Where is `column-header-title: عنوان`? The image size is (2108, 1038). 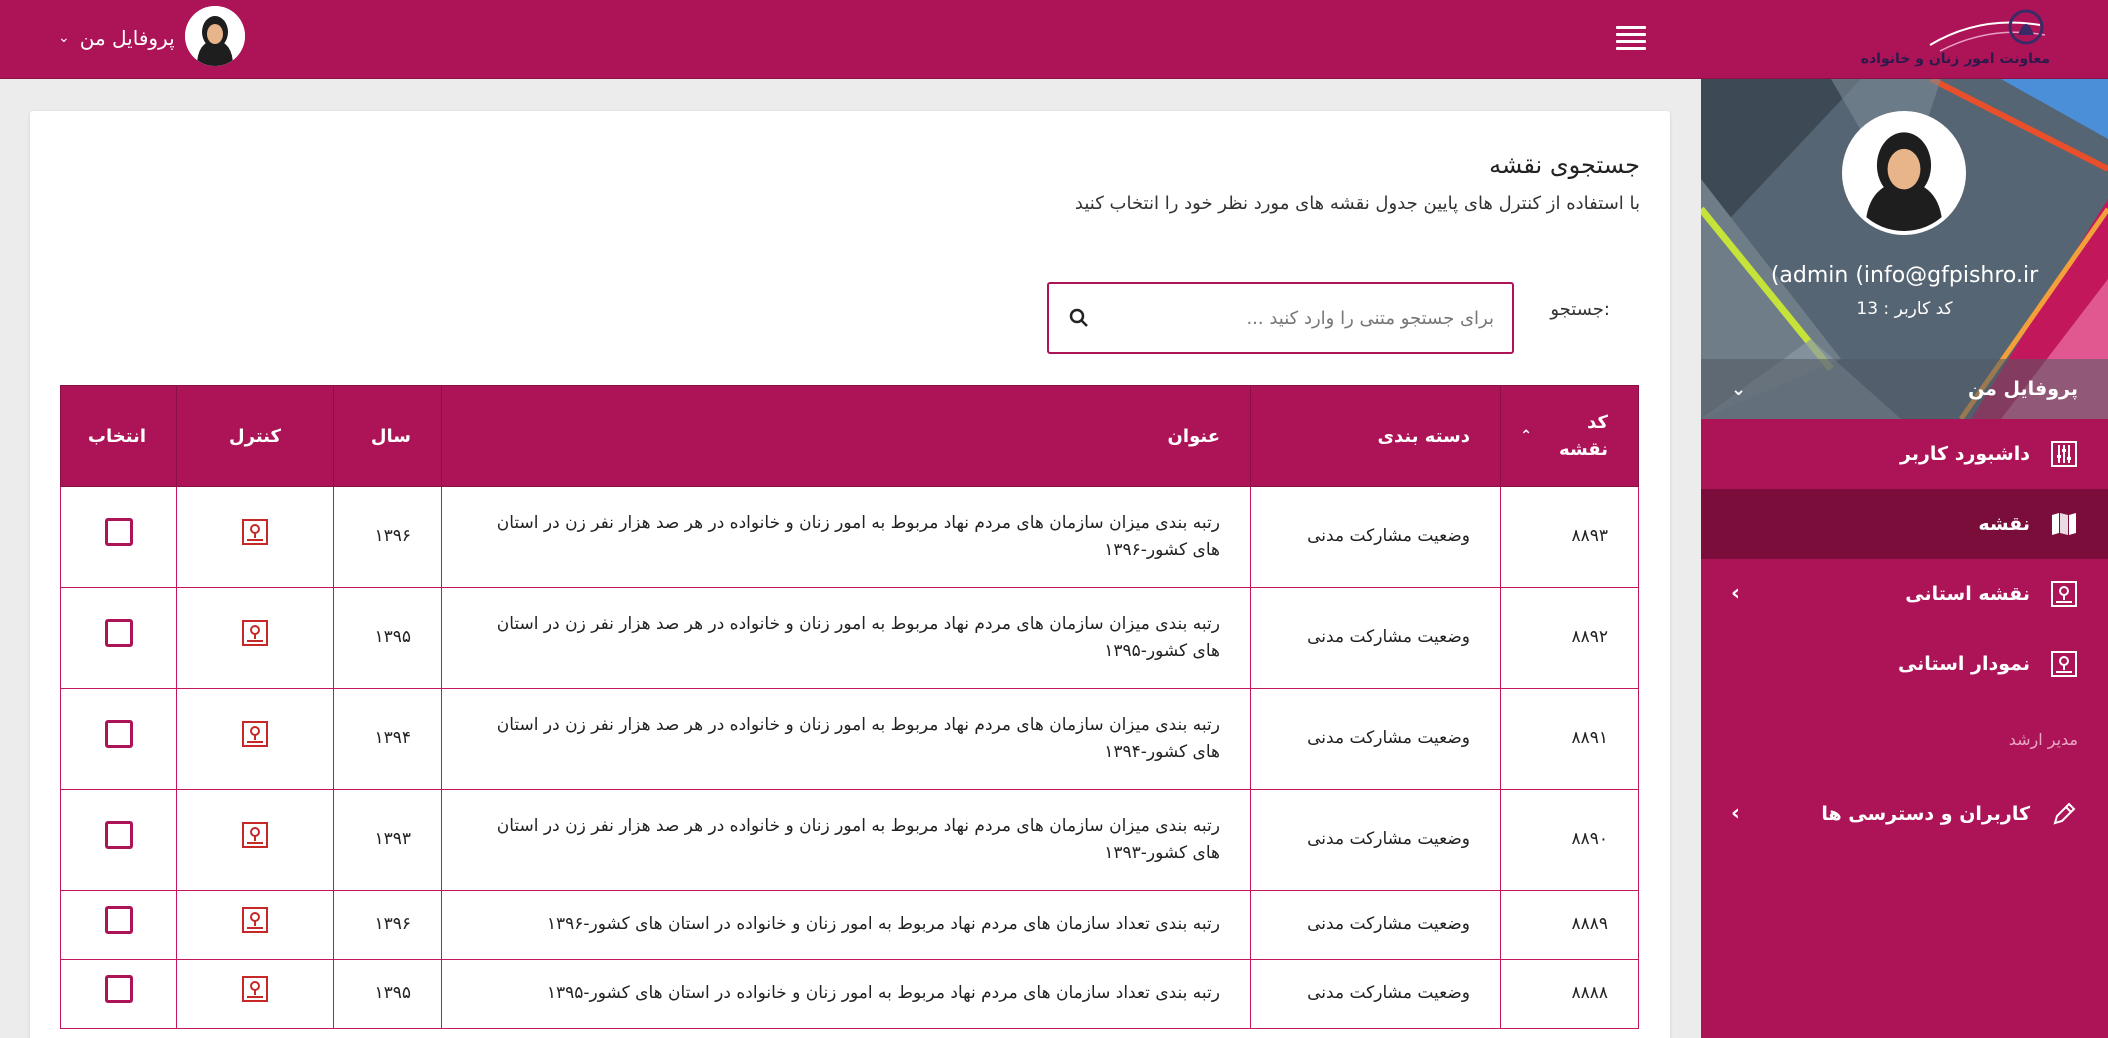
column-header-title: عنوان is located at coordinates (846, 436).